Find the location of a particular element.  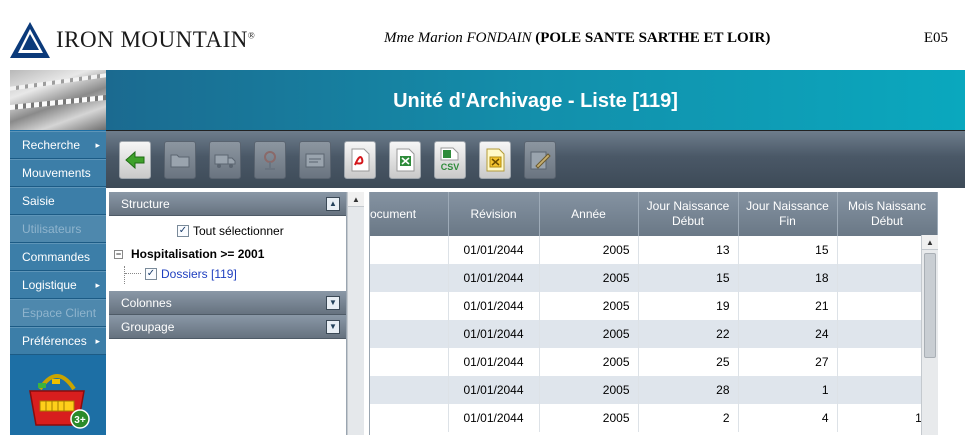

expand-groupage-icon: ▼ is located at coordinates (333, 327).